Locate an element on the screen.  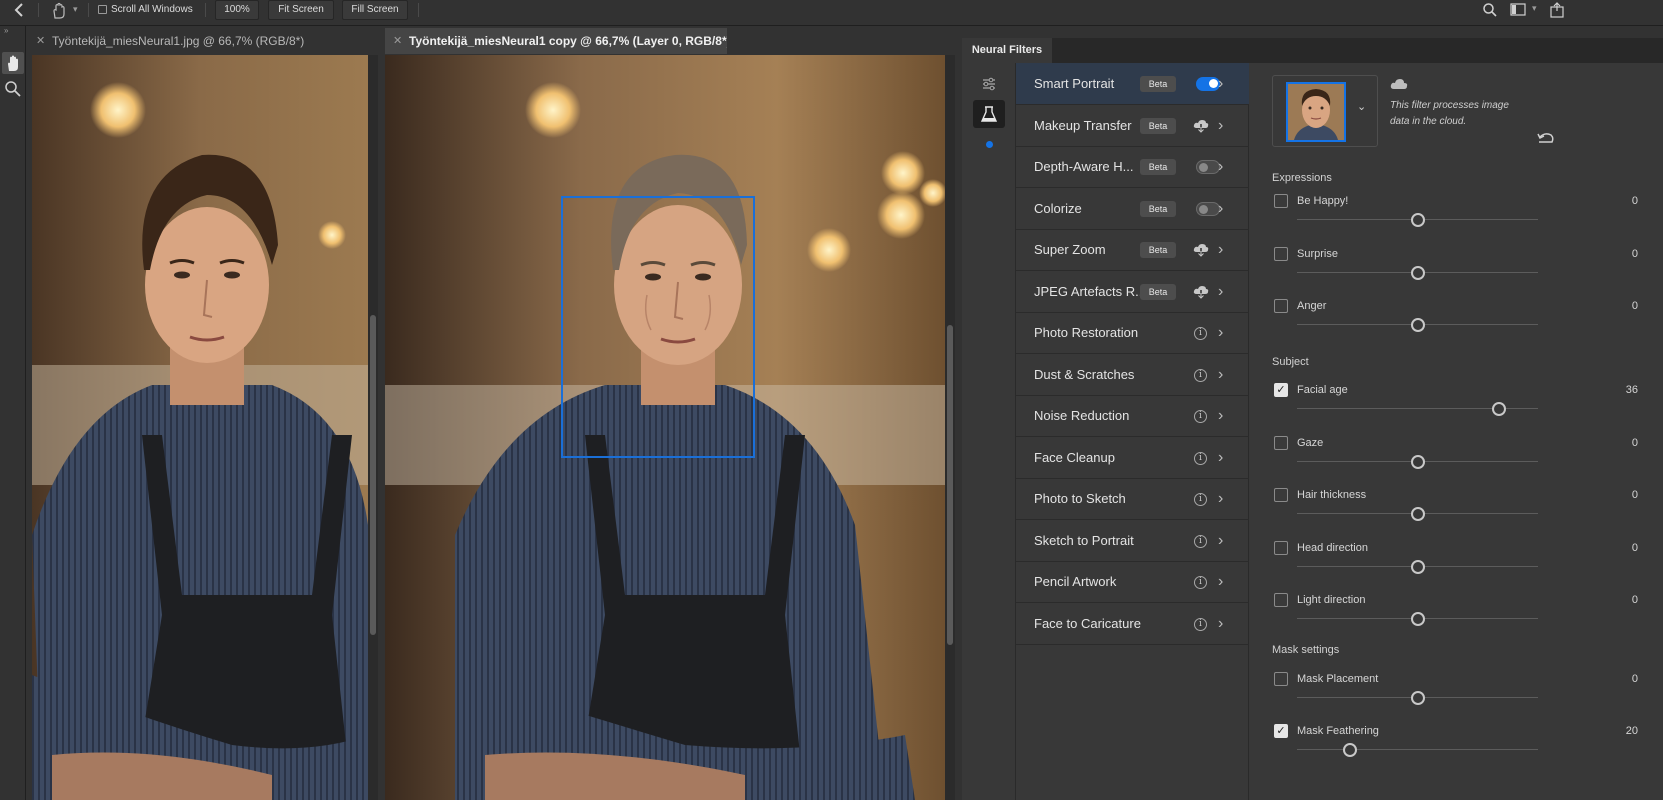
scroll-all-windows-checkbox is located at coordinates (102, 9).